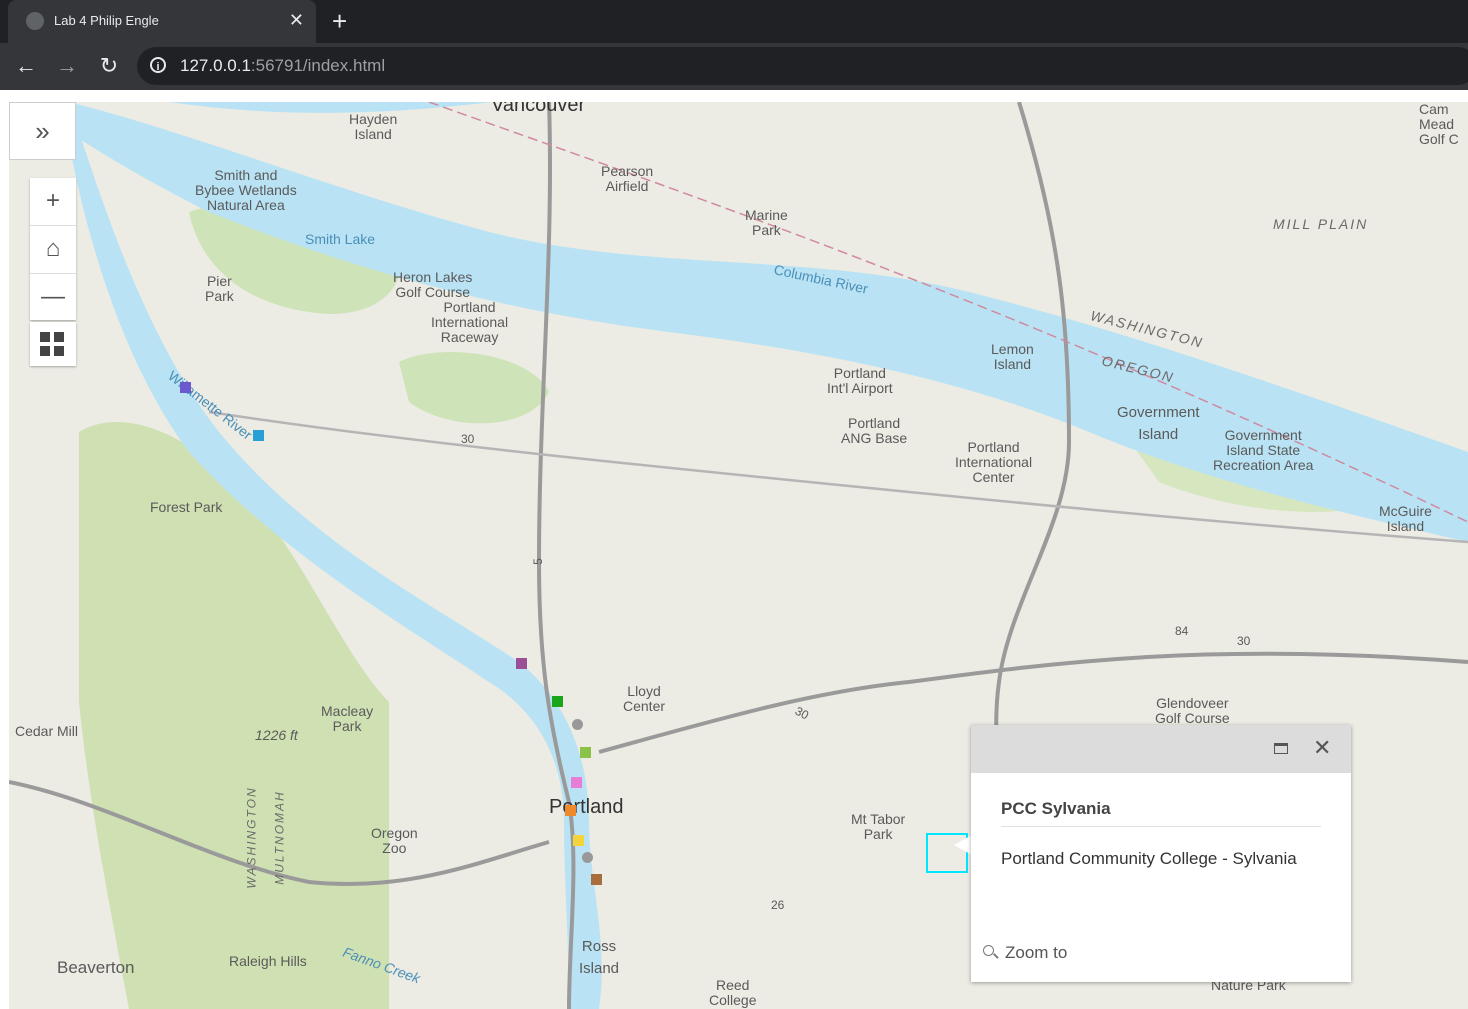 This screenshot has height=1009, width=1468. I want to click on browser-tab: Lab 4 Philip Engle ✕, so click(162, 21).